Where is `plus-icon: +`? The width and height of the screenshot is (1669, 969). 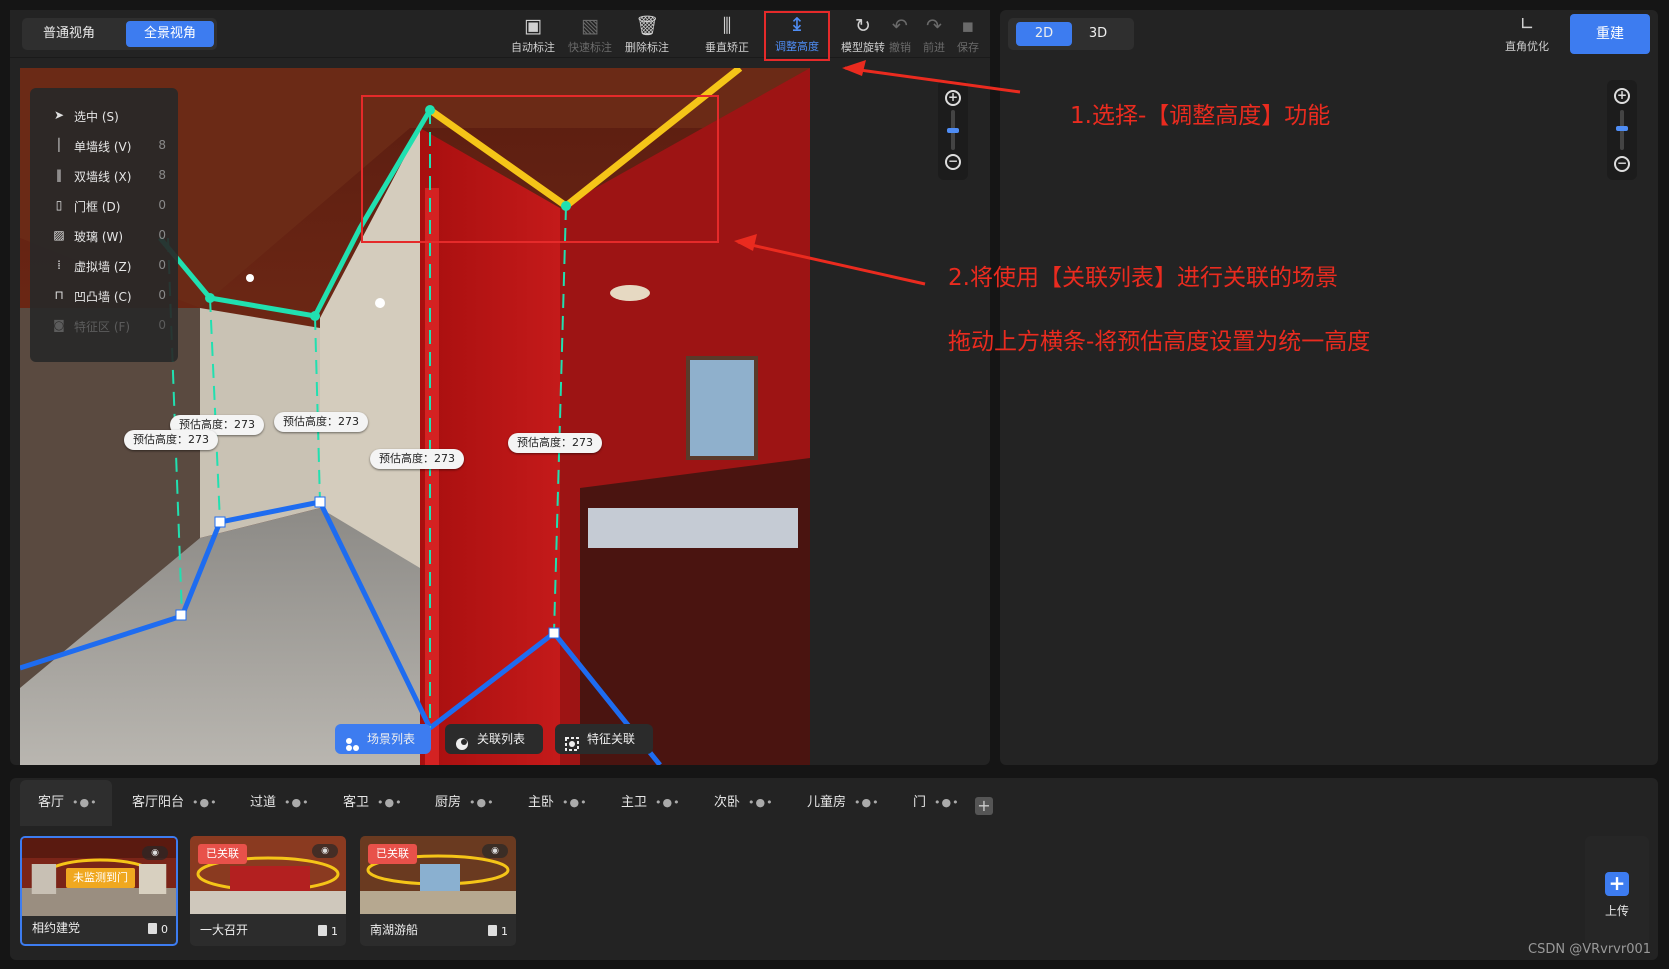 plus-icon: + is located at coordinates (1617, 884).